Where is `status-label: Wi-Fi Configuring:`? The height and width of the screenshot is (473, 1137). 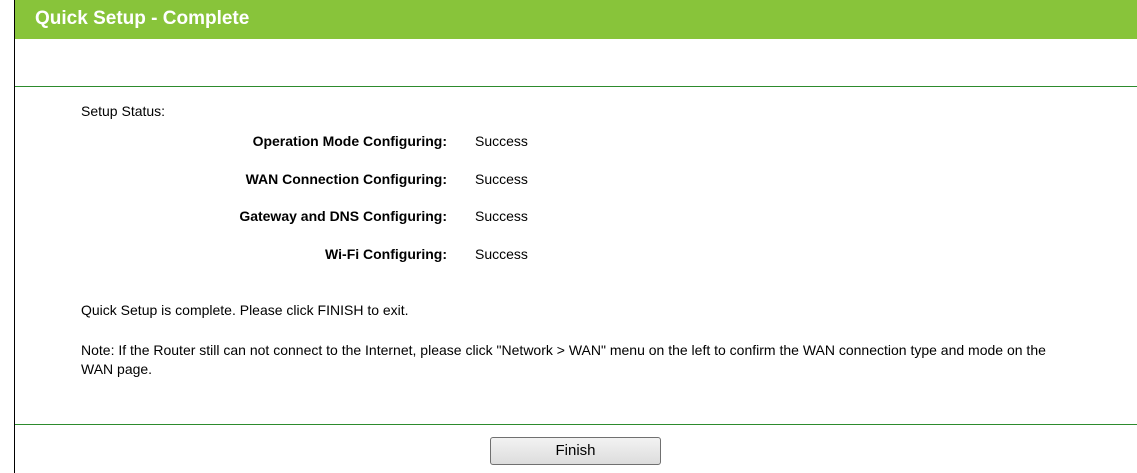
status-label: Wi-Fi Configuring: is located at coordinates (386, 254).